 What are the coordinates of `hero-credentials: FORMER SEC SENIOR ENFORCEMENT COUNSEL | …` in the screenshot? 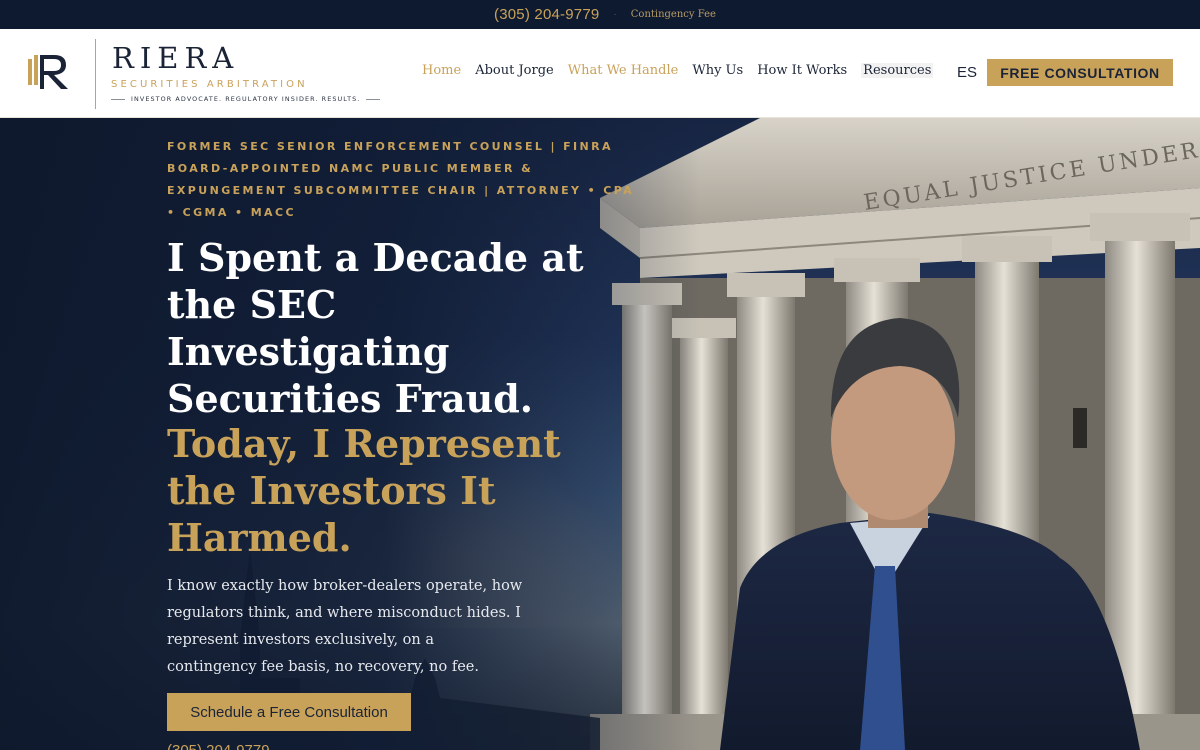 It's located at (401, 179).